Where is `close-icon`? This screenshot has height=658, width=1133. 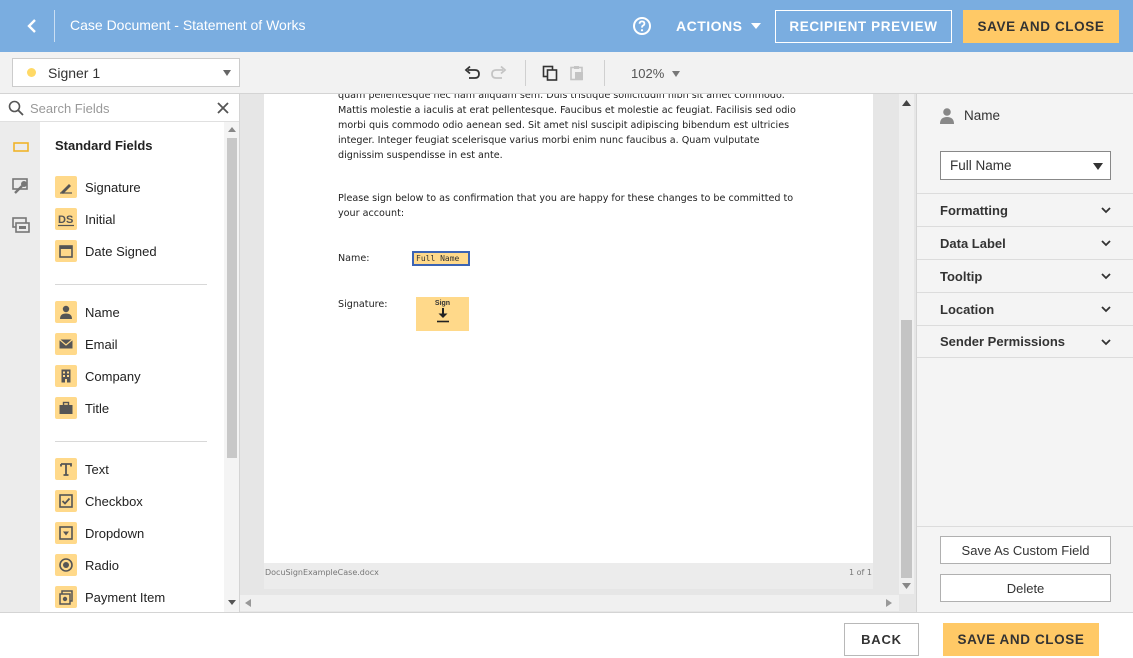 close-icon is located at coordinates (223, 108).